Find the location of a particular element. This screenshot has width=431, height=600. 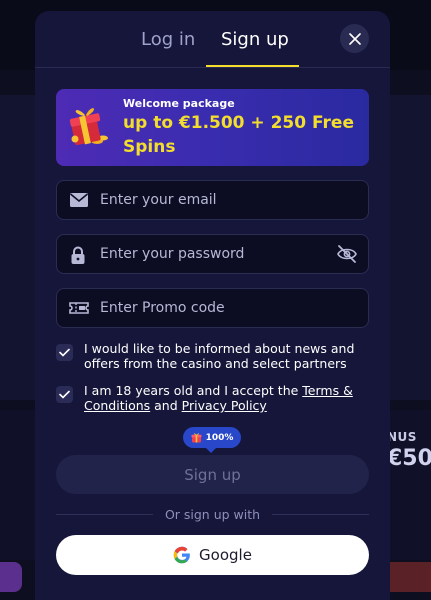

lock-icon is located at coordinates (78, 255).